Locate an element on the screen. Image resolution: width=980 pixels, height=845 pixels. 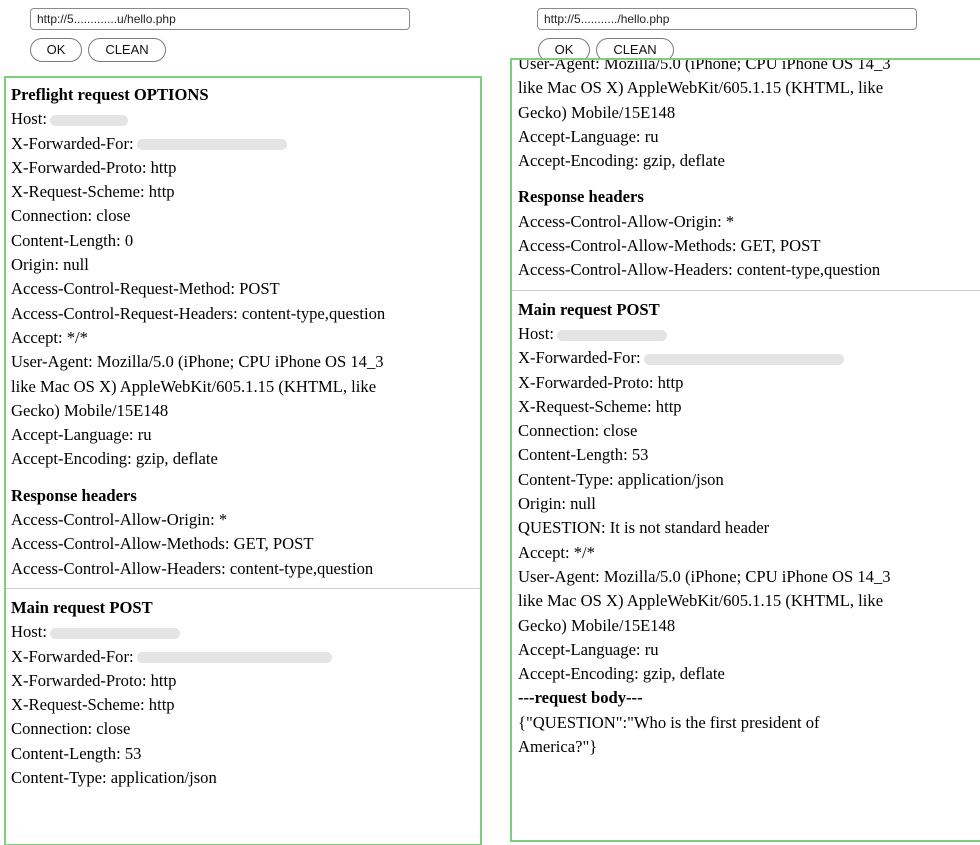
preflight-heading: Preflight request OPTIONS is located at coordinates (110, 94).